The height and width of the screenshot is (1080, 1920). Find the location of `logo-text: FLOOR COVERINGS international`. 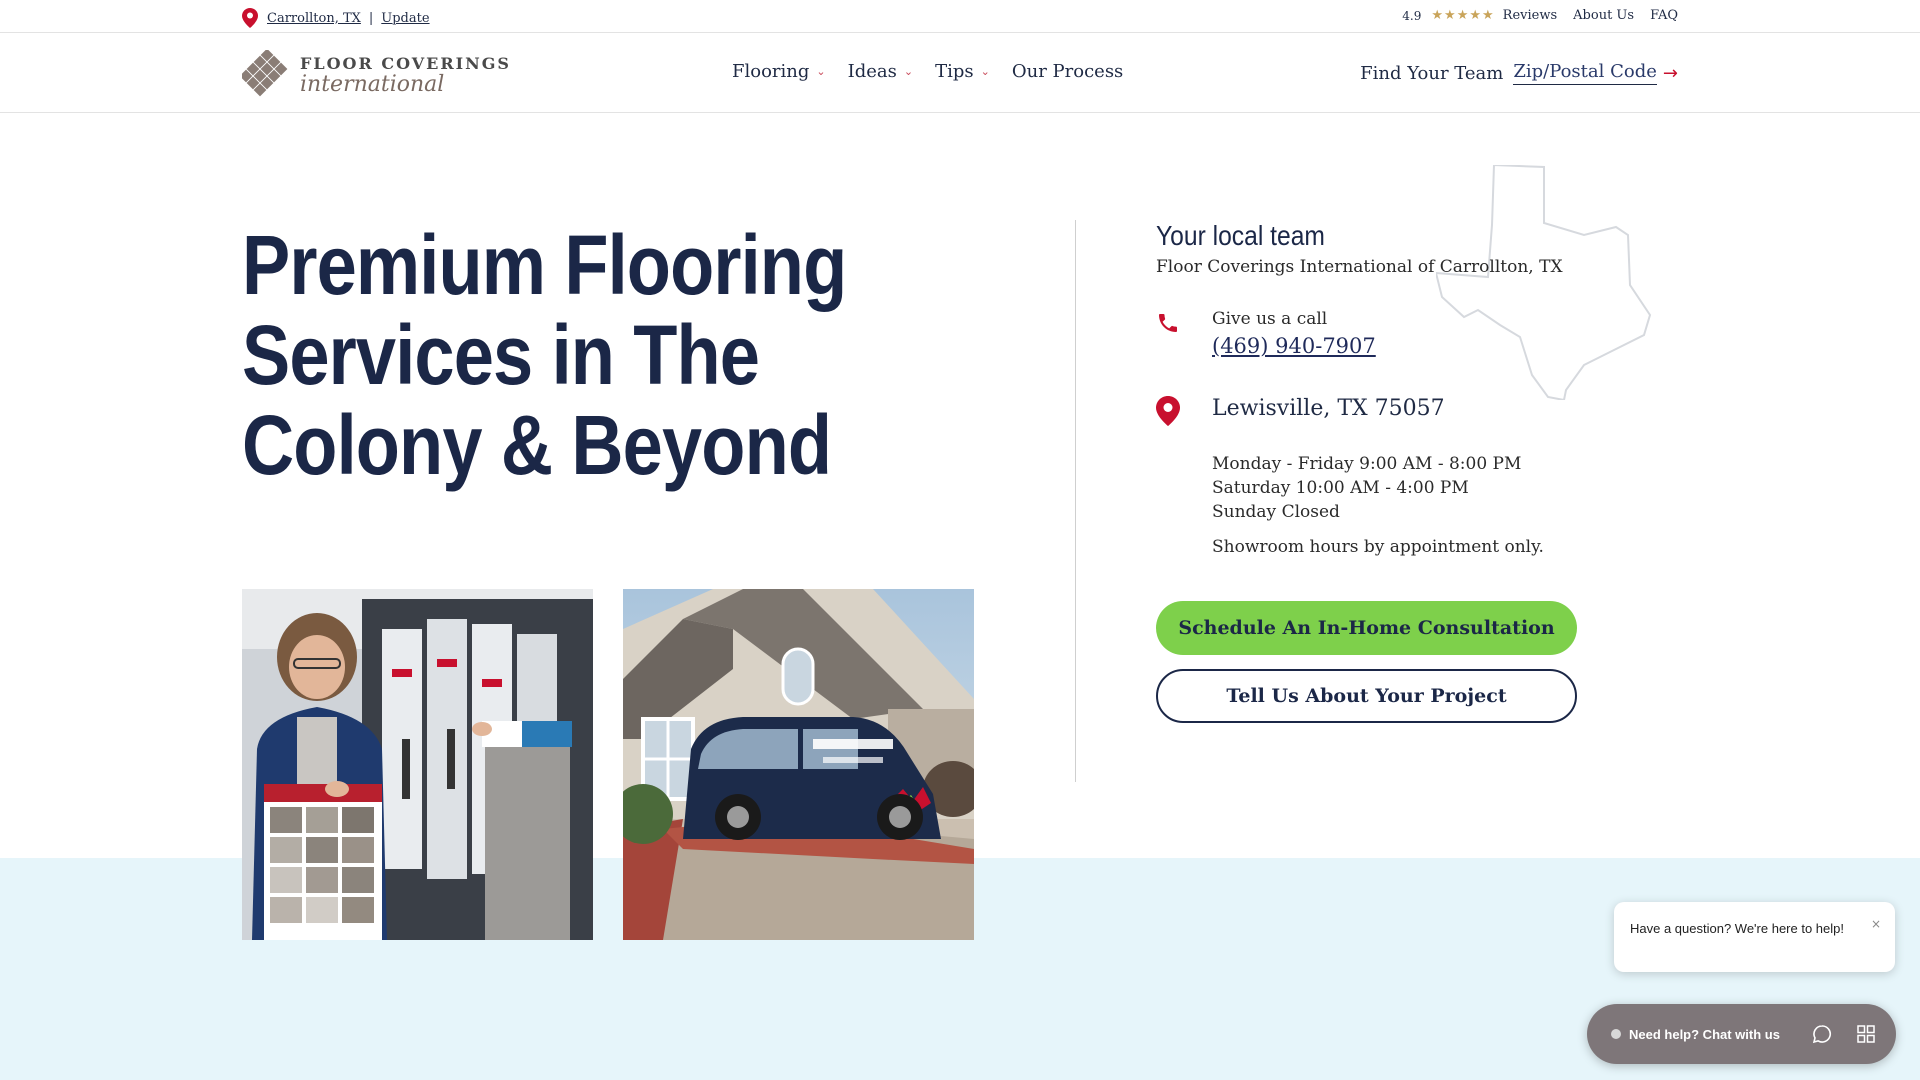

logo-text: FLOOR COVERINGS international is located at coordinates (405, 75).